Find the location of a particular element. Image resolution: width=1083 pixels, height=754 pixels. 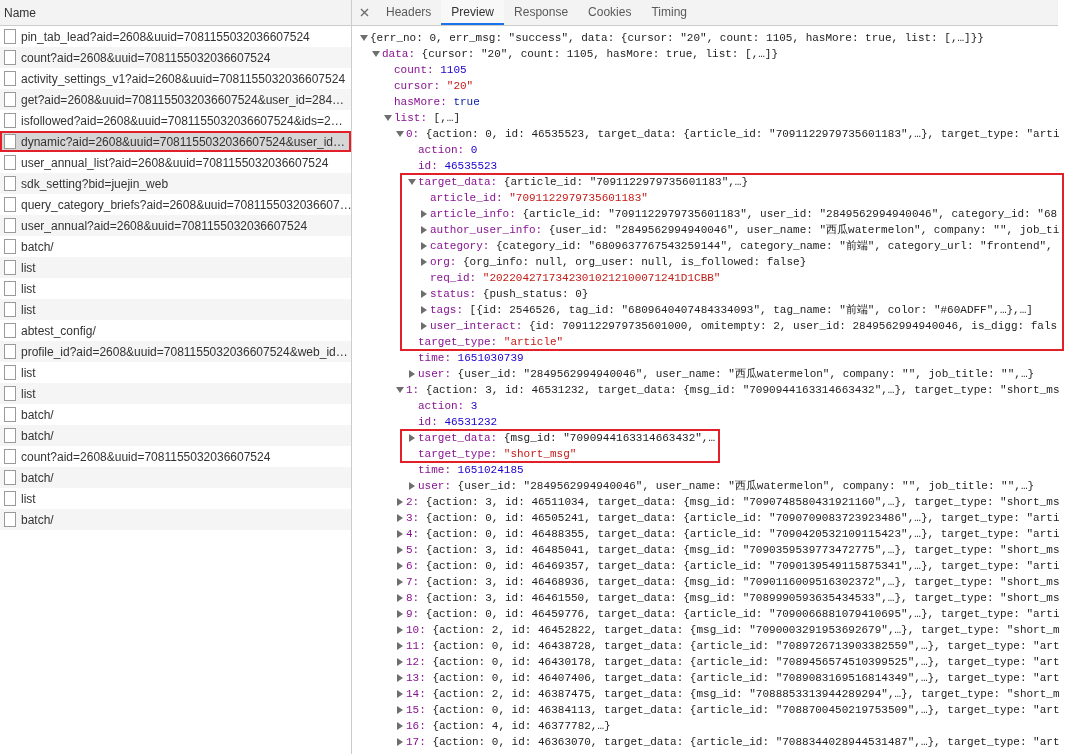

json-property: hasMore: true is located at coordinates (437, 102).